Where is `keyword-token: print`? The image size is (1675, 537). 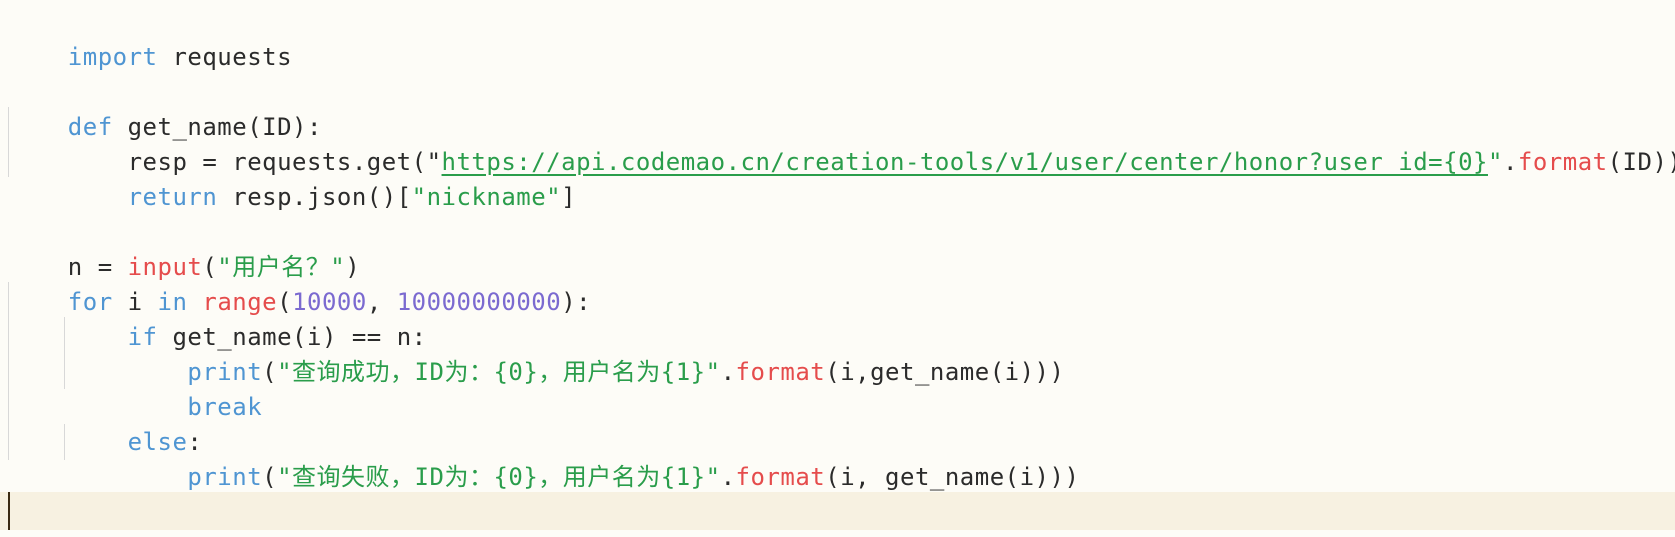
keyword-token: print is located at coordinates (225, 477).